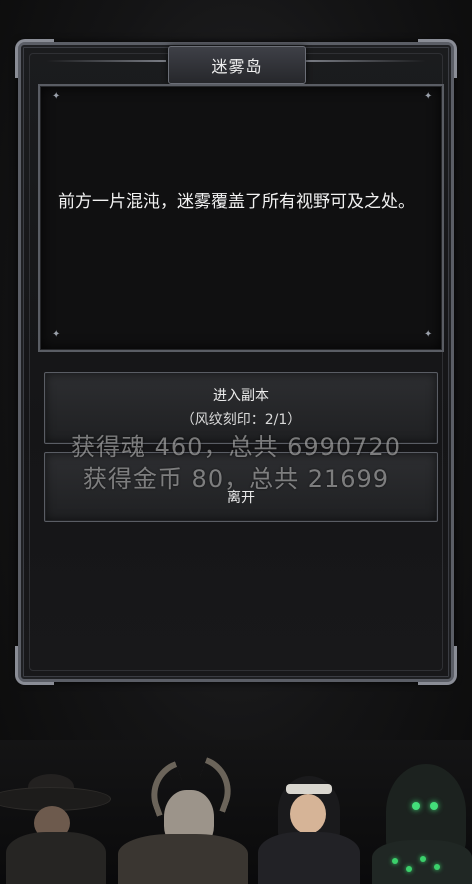 The image size is (472, 884). Describe the element at coordinates (422, 814) in the screenshot. I see `hero-portrait-plague-doctor` at that location.